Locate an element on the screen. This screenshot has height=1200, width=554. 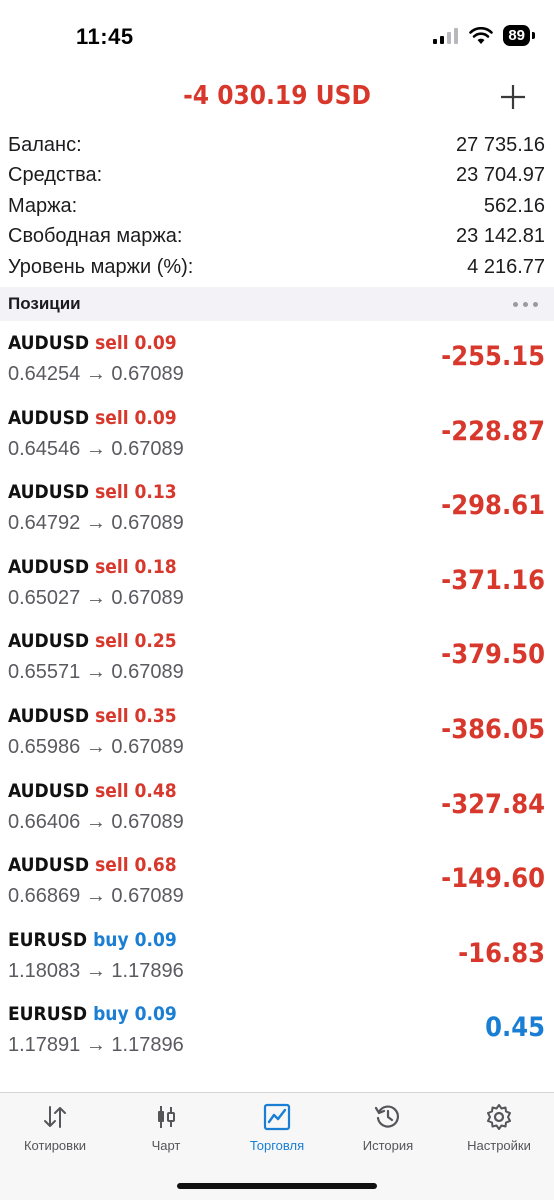
tab-settings: Настройки is located at coordinates (499, 1128).